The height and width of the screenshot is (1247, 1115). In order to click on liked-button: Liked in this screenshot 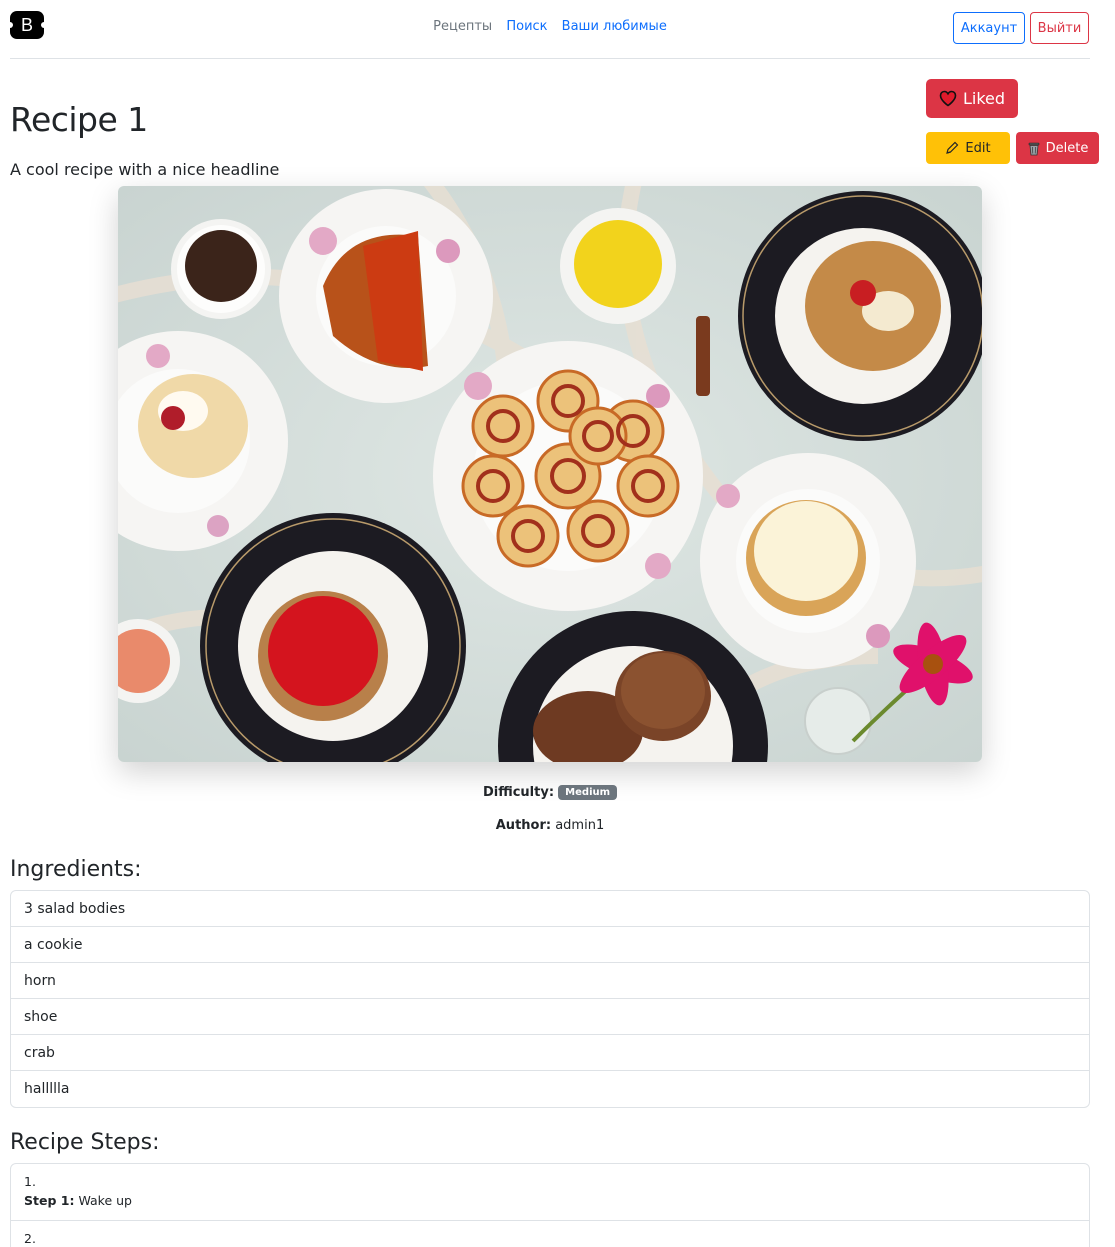, I will do `click(972, 98)`.